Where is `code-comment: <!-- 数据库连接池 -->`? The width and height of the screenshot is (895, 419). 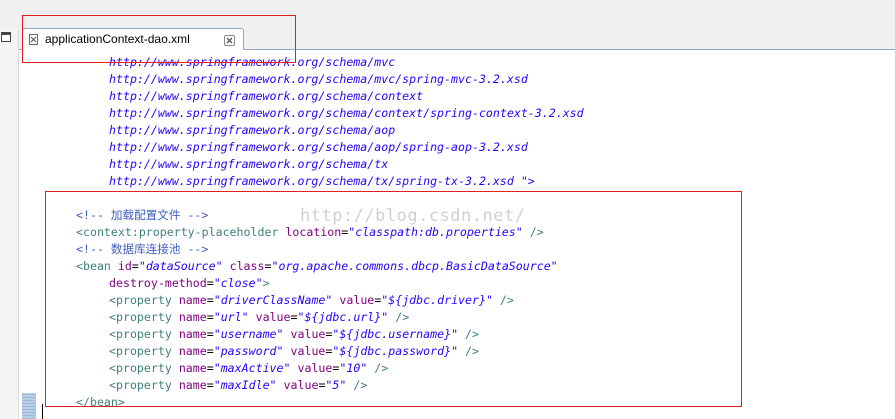
code-comment: <!-- 数据库连接池 --> is located at coordinates (142, 249).